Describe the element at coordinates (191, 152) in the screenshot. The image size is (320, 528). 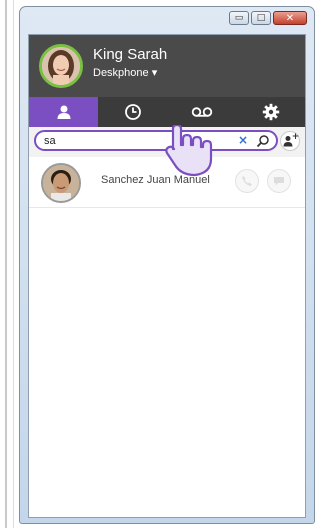
I see `hand-cursor-icon` at that location.